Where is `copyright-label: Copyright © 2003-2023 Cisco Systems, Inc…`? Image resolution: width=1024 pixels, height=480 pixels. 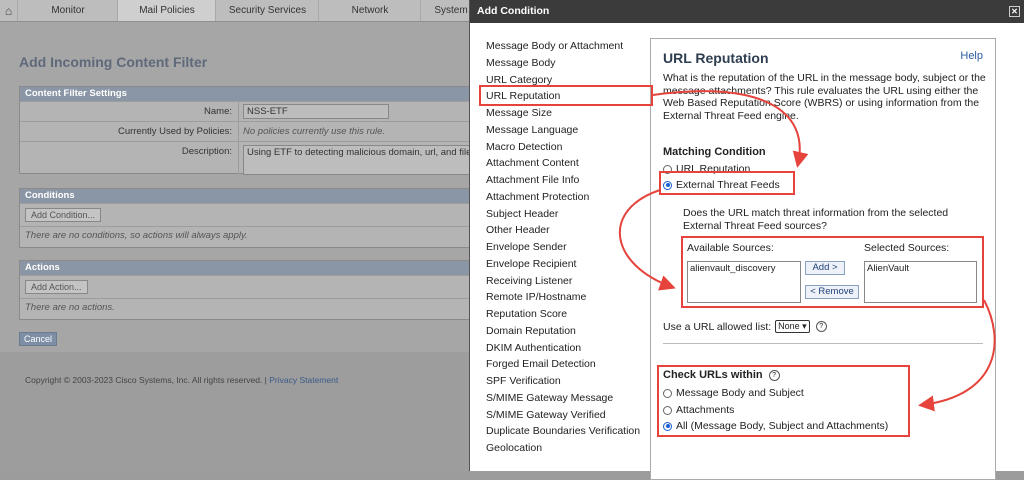
copyright-label: Copyright © 2003-2023 Cisco Systems, Inc… is located at coordinates (147, 380).